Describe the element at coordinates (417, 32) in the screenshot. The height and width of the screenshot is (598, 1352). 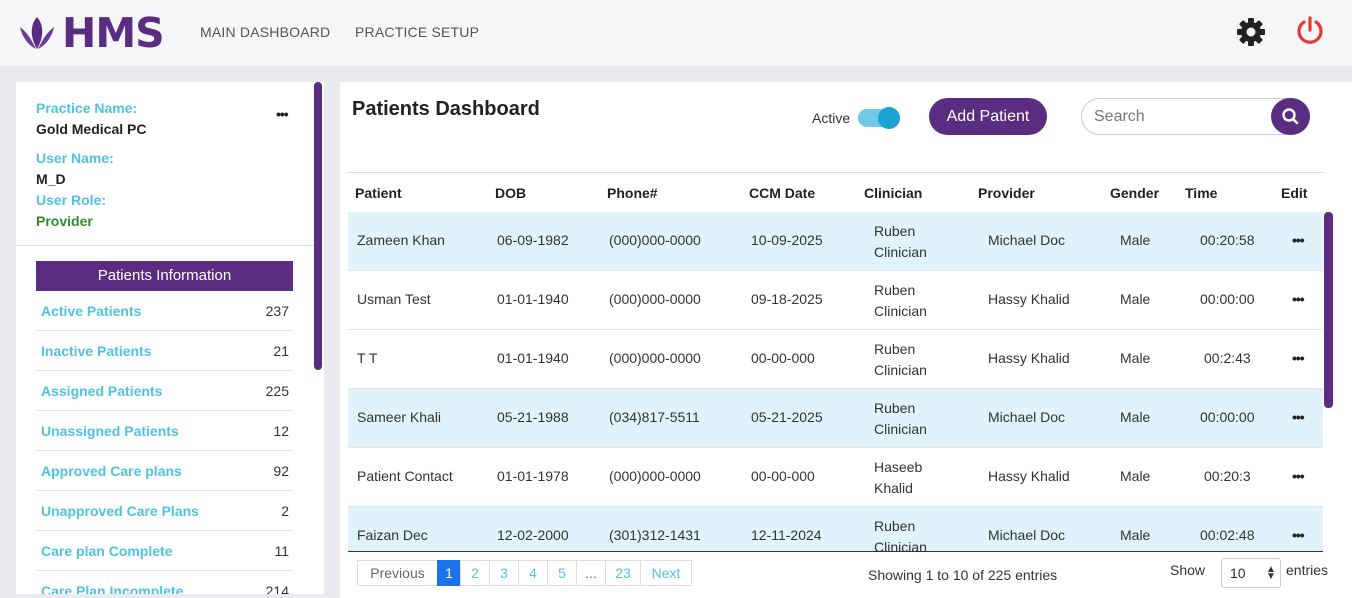
I see `nav-practice-setup: PRACTICE SETUP` at that location.